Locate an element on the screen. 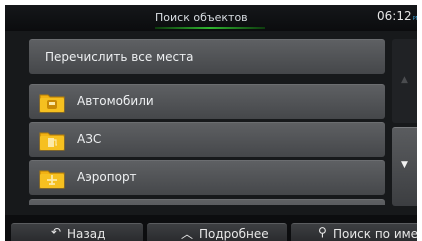  title-underline is located at coordinates (210, 28).